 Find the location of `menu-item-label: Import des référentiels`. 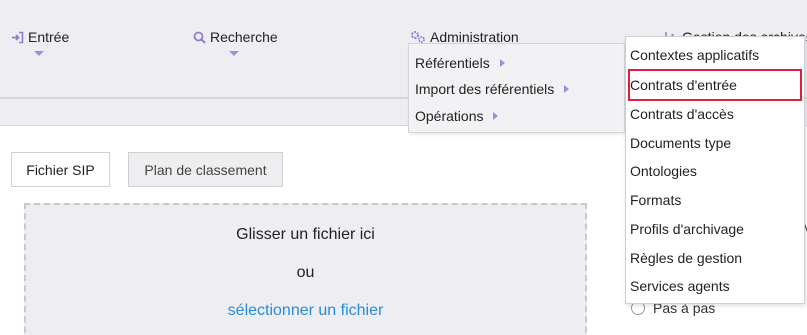

menu-item-label: Import des référentiels is located at coordinates (485, 89).